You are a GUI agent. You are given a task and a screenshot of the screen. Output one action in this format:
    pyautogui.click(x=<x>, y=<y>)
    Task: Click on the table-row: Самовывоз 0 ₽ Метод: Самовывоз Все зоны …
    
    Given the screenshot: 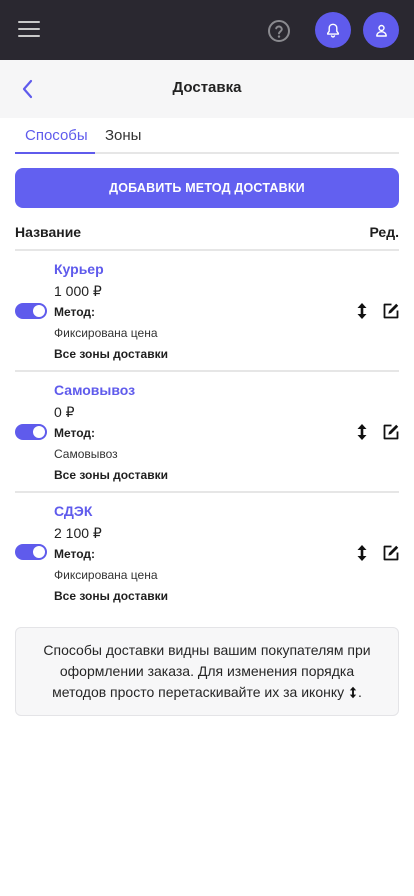 What is the action you would take?
    pyautogui.click(x=207, y=432)
    